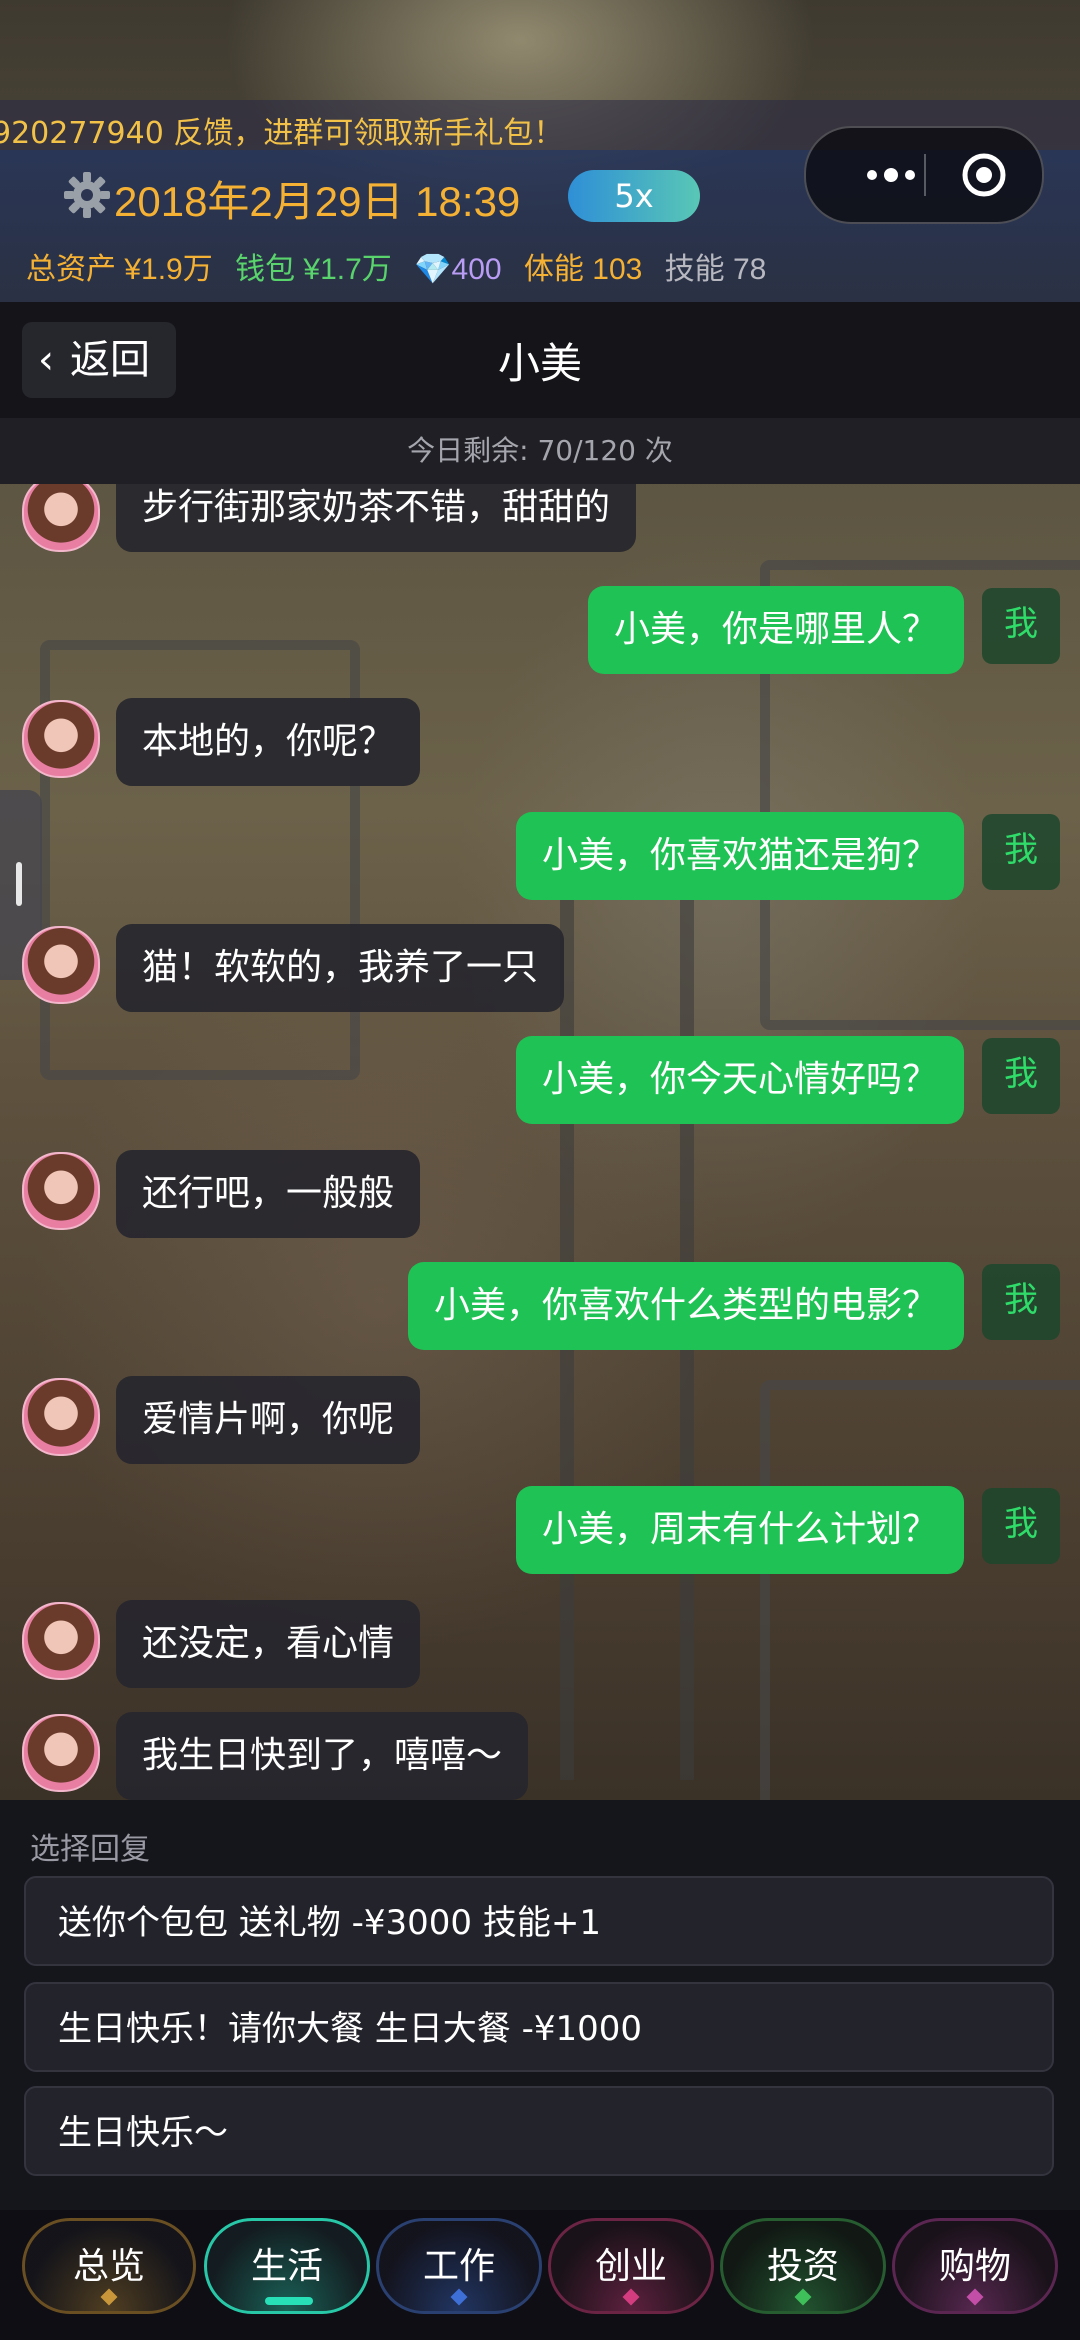 This screenshot has width=1080, height=2340. Describe the element at coordinates (739, 856) in the screenshot. I see `message-bubble: 小美，你喜欢猫还是狗？` at that location.